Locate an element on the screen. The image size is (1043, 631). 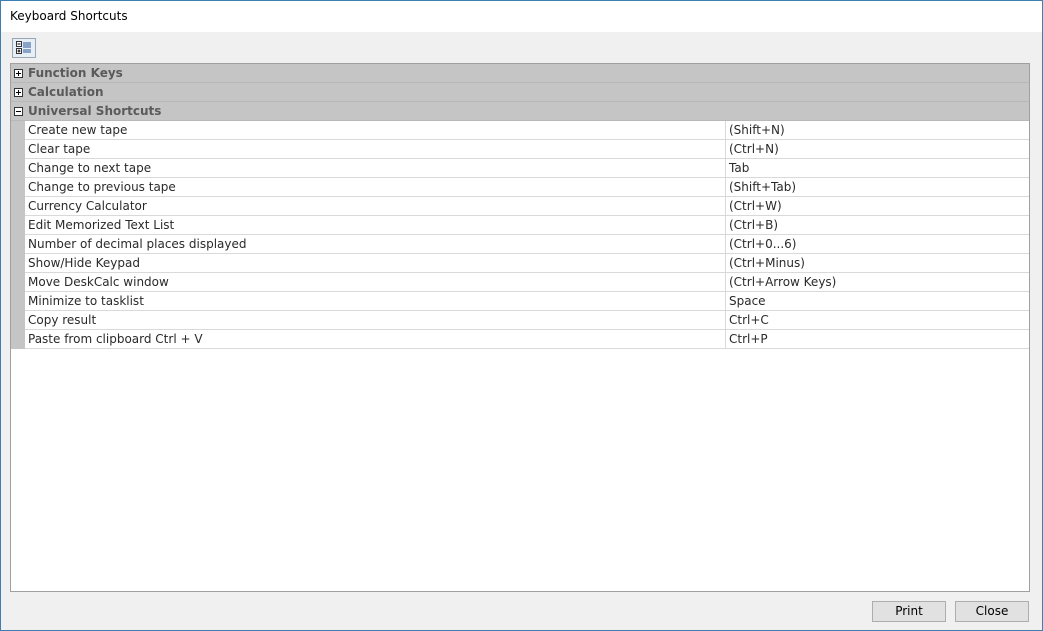
shortcut-row: Minimize to tasklist Space is located at coordinates (527, 301).